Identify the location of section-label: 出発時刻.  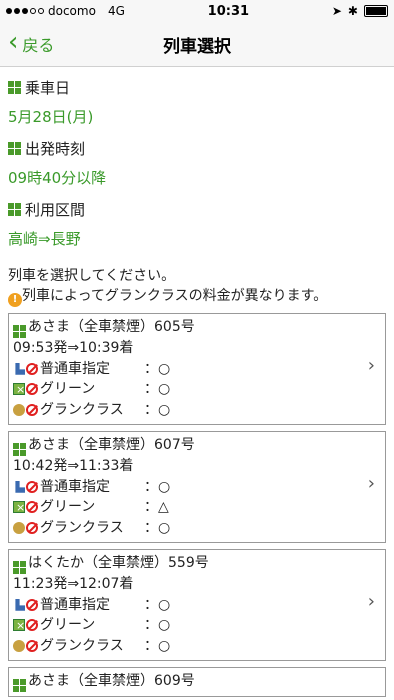
(55, 148).